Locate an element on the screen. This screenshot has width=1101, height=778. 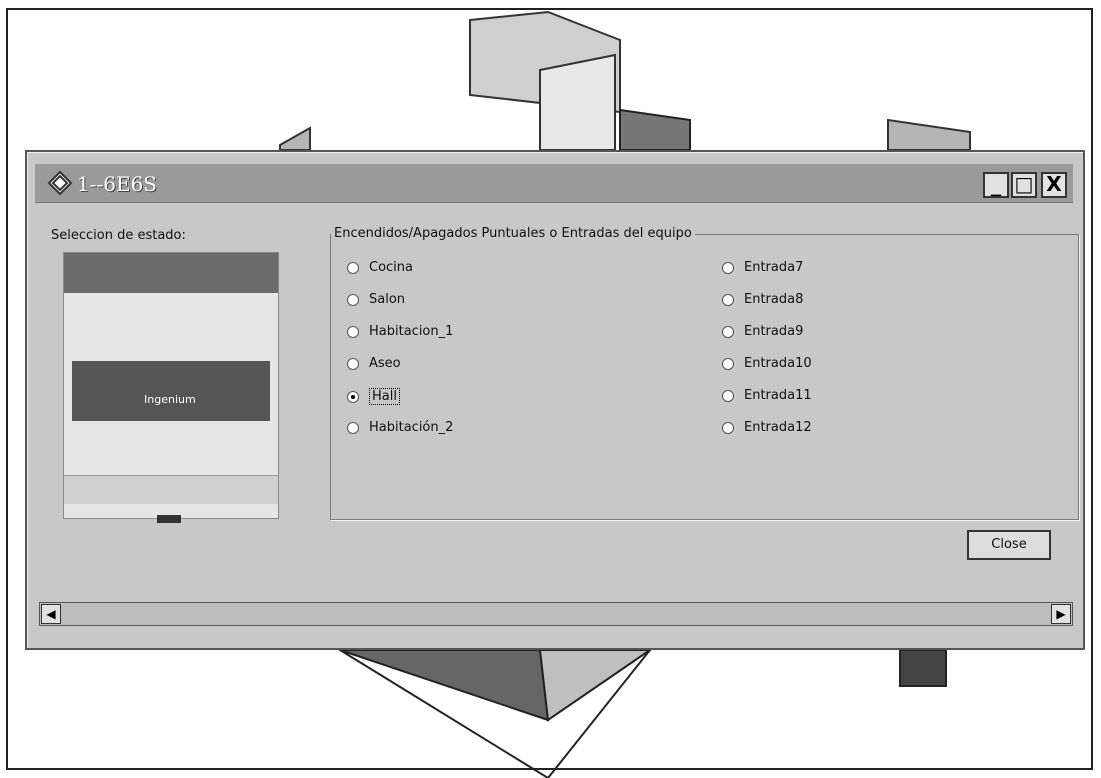
device-brand-label: Ingenium is located at coordinates (170, 399).